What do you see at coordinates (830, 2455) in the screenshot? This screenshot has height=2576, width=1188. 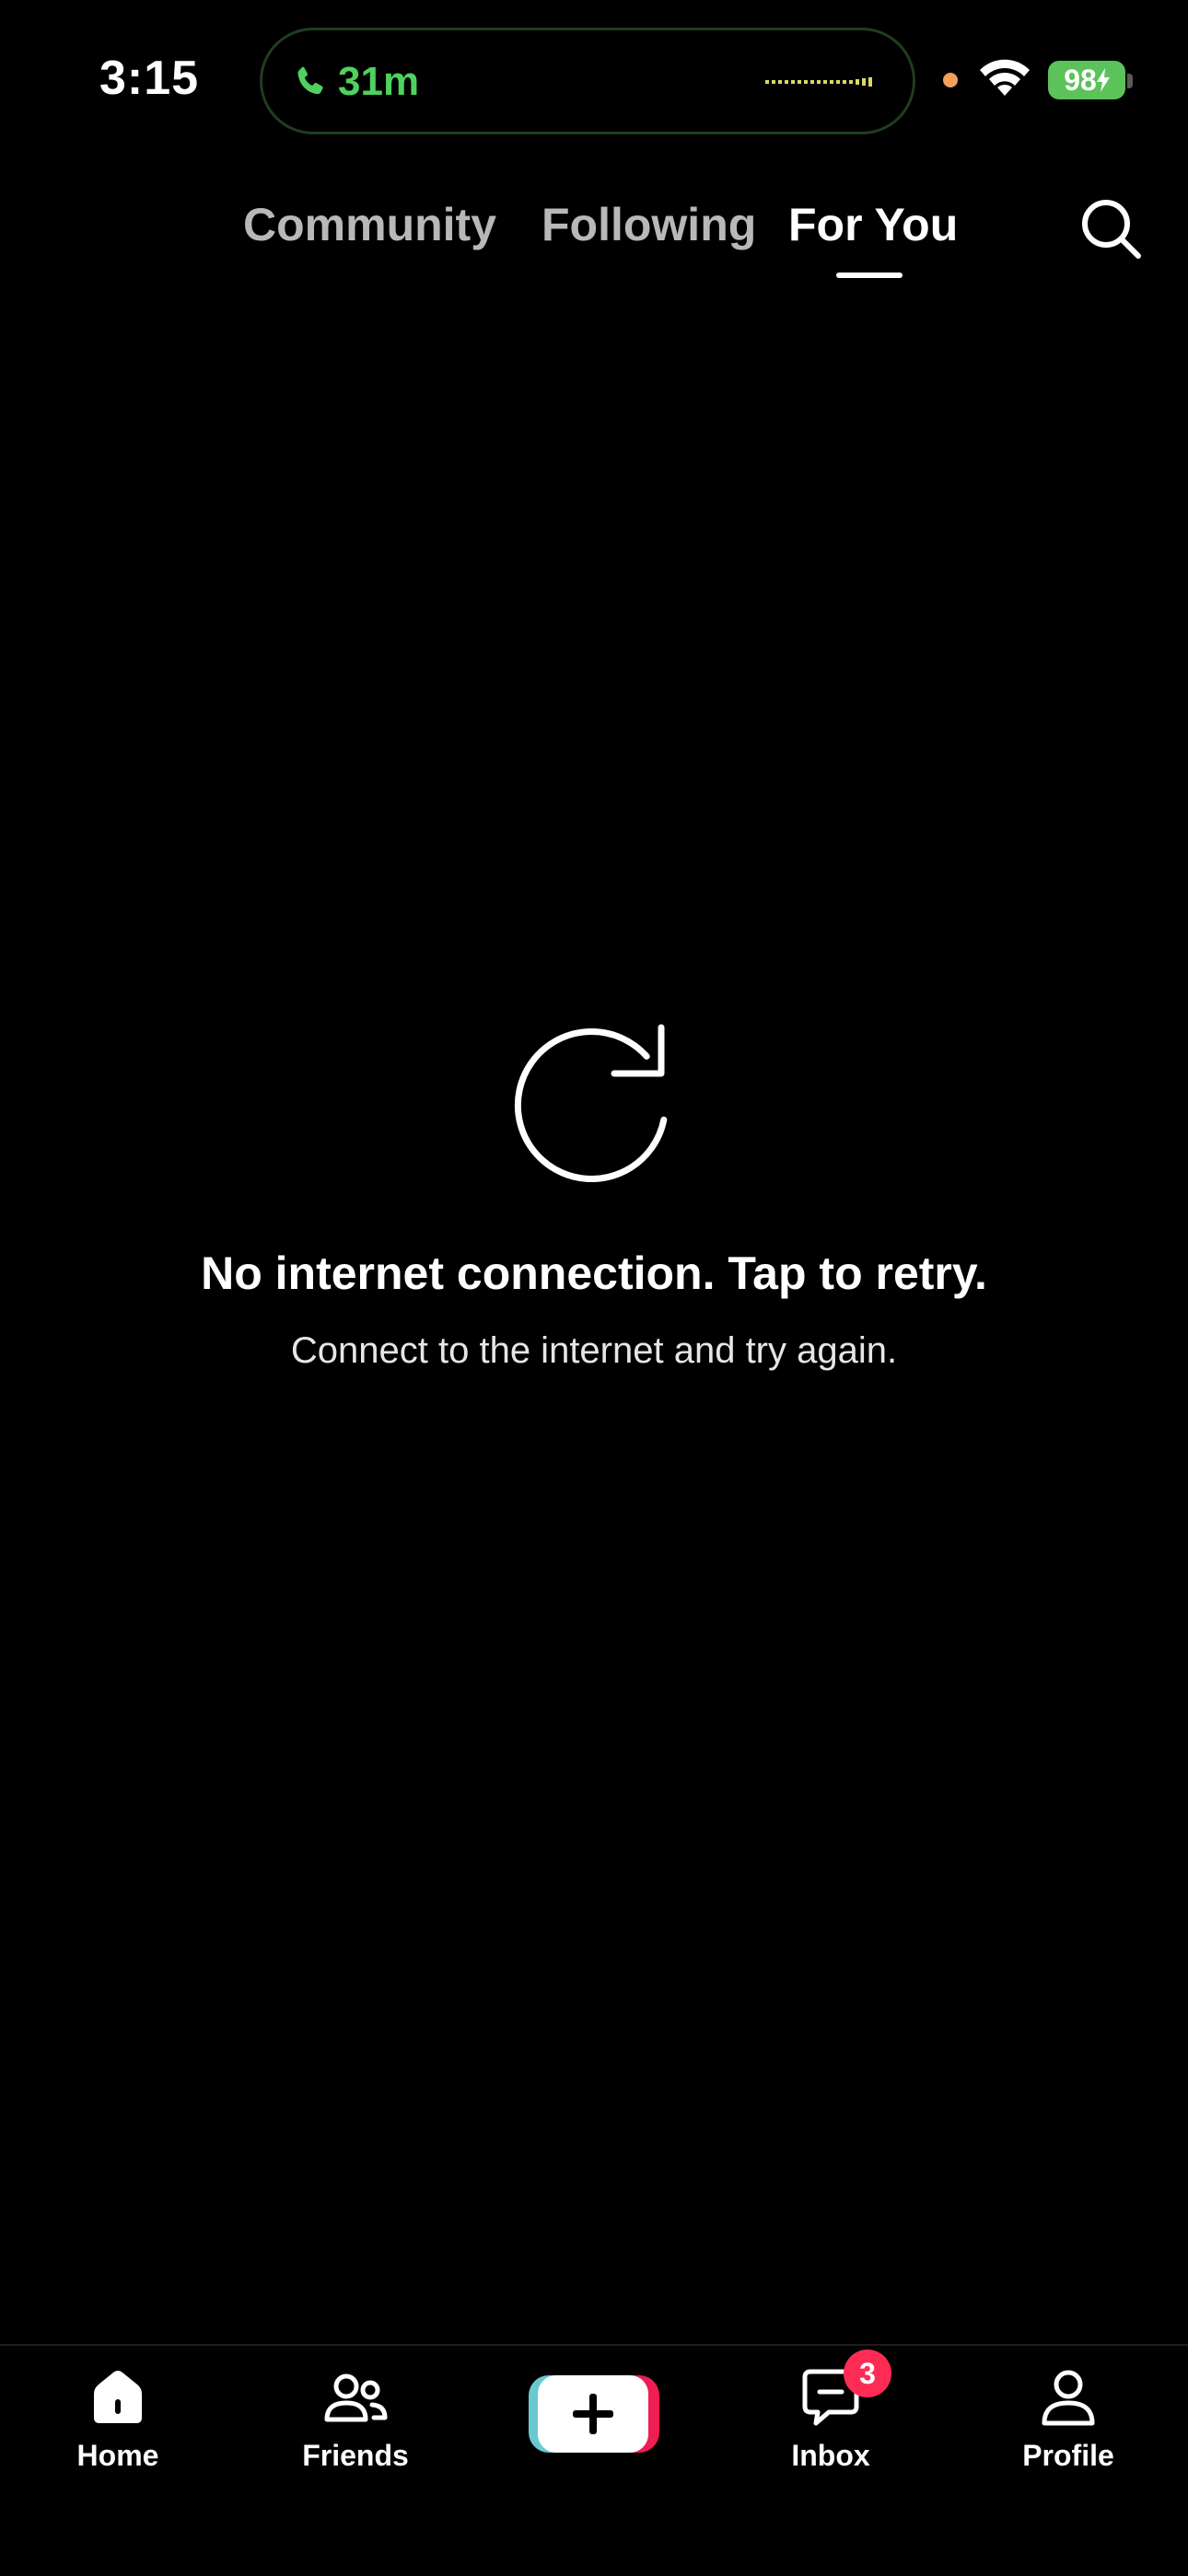 I see `nav-inbox-label: Inbox` at bounding box center [830, 2455].